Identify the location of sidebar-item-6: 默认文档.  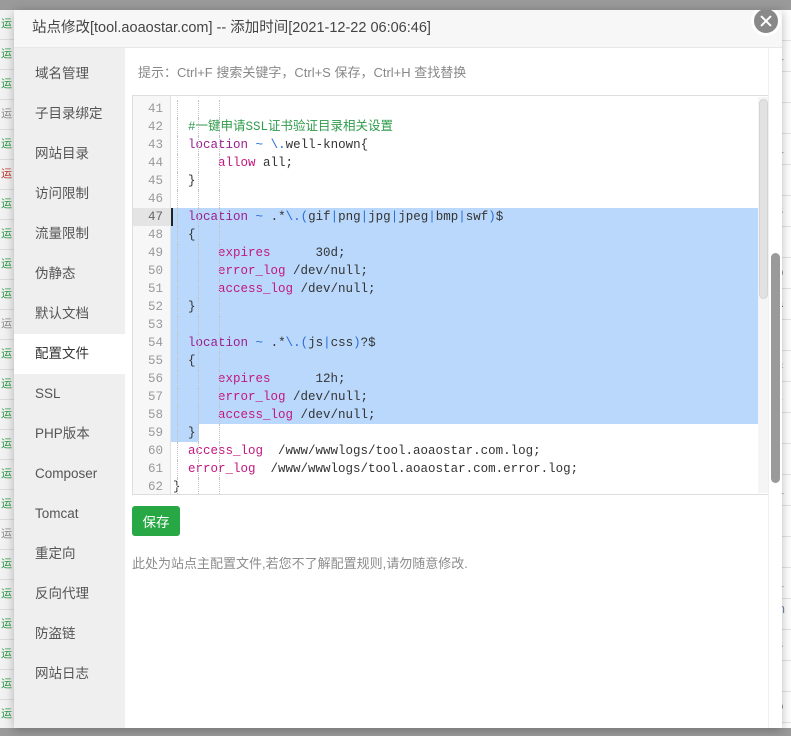
(69, 314).